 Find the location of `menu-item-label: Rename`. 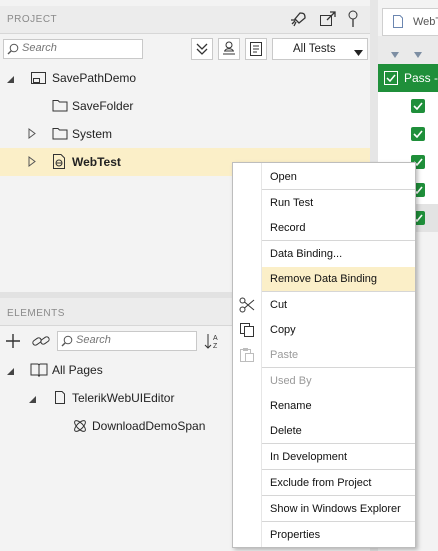

menu-item-label: Rename is located at coordinates (291, 406).